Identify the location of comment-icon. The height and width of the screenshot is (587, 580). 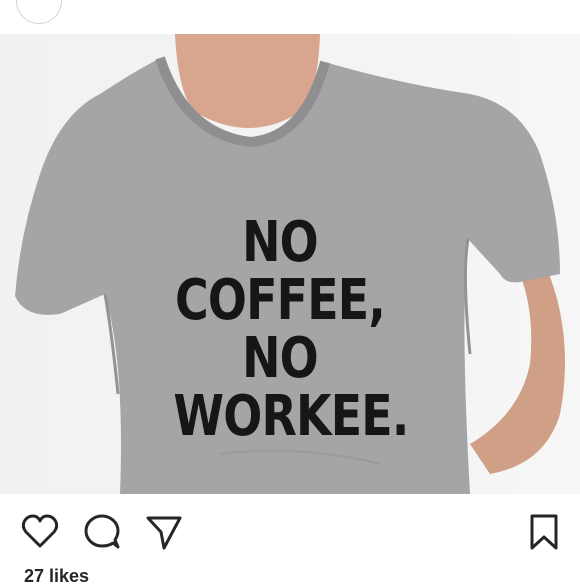
(102, 532).